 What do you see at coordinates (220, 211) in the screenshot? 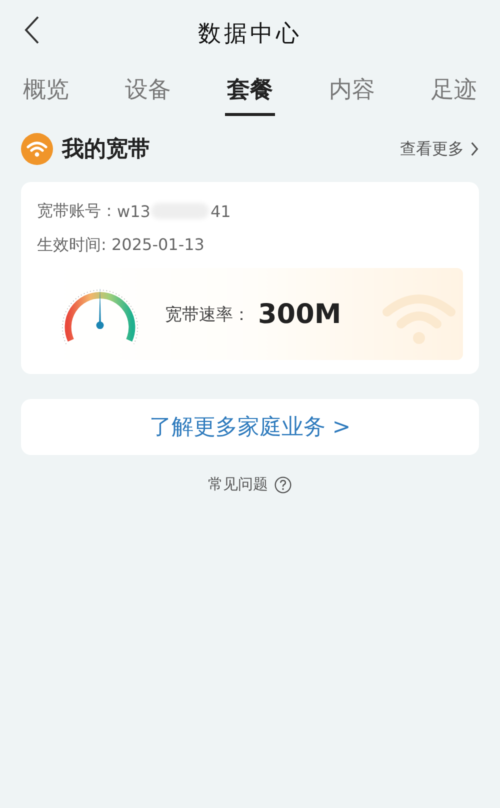
I see `account-number: 41` at bounding box center [220, 211].